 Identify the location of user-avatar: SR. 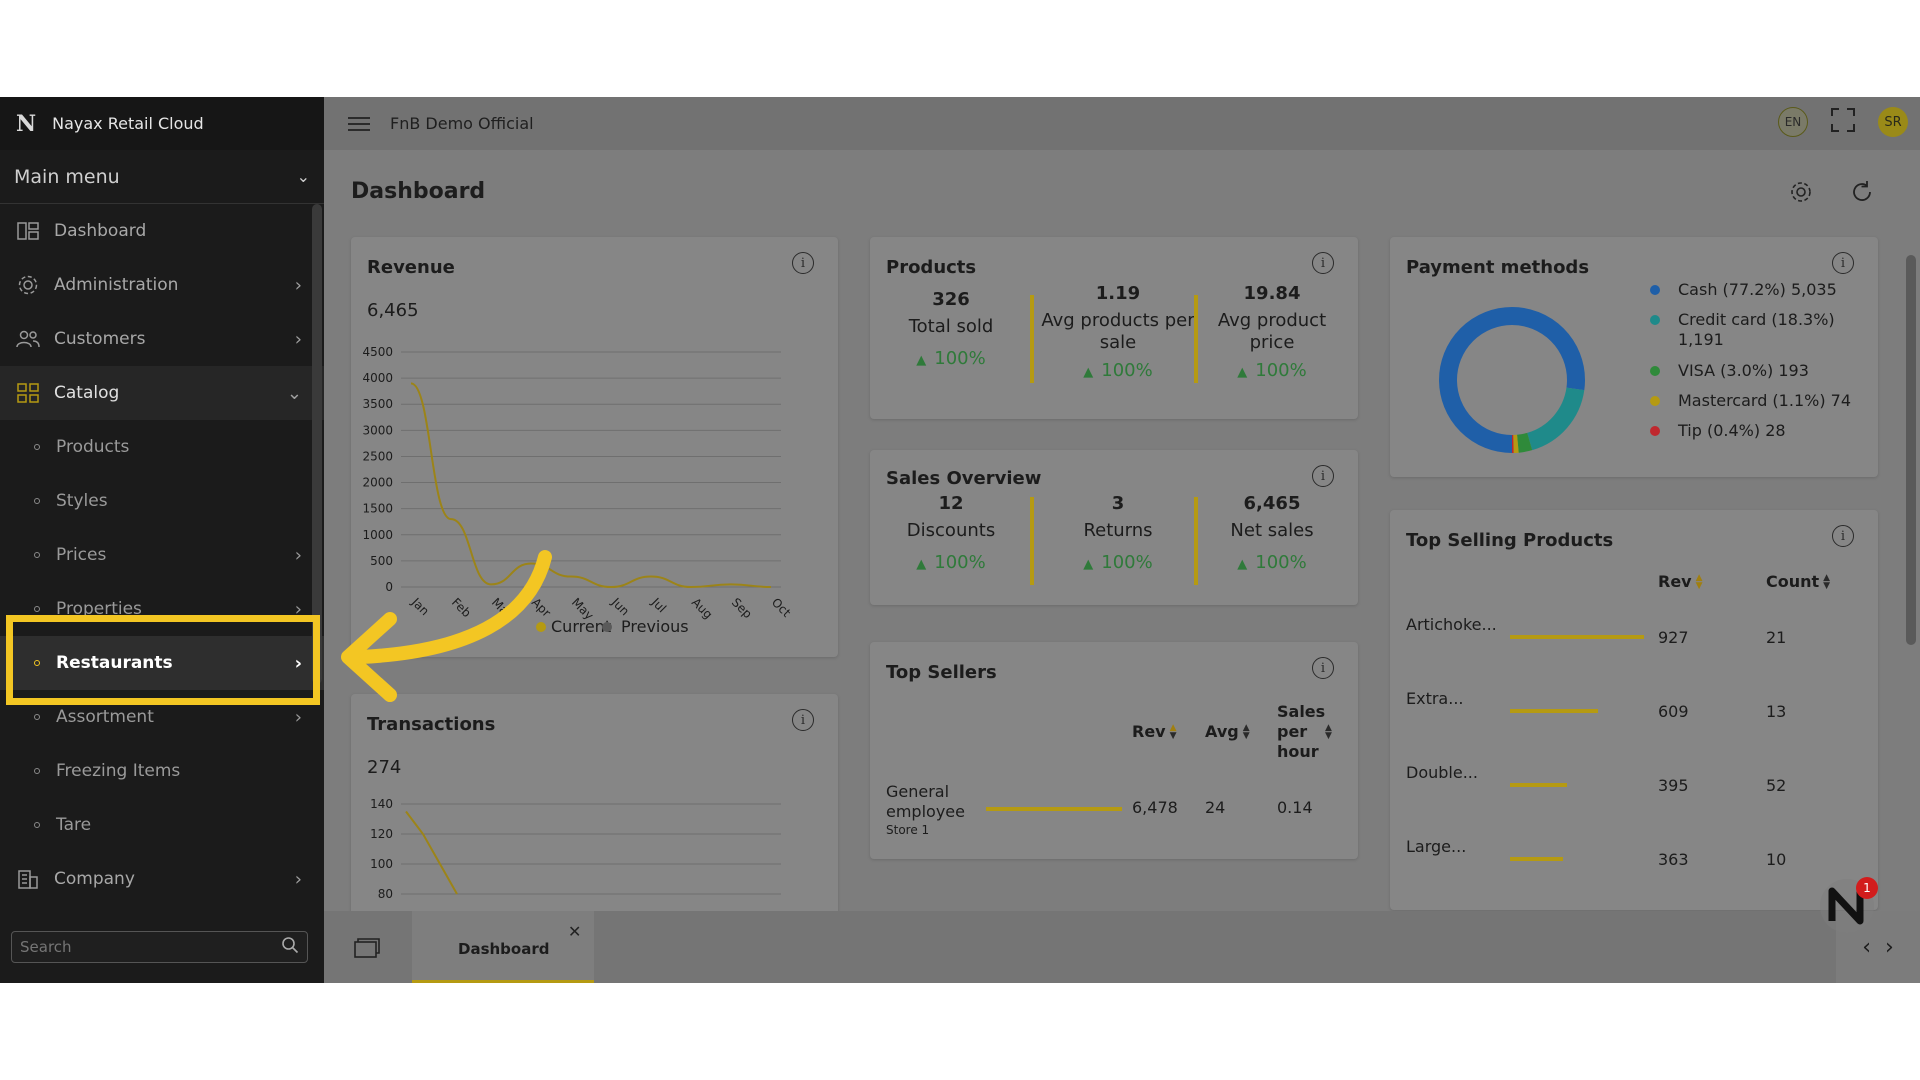
(1893, 122).